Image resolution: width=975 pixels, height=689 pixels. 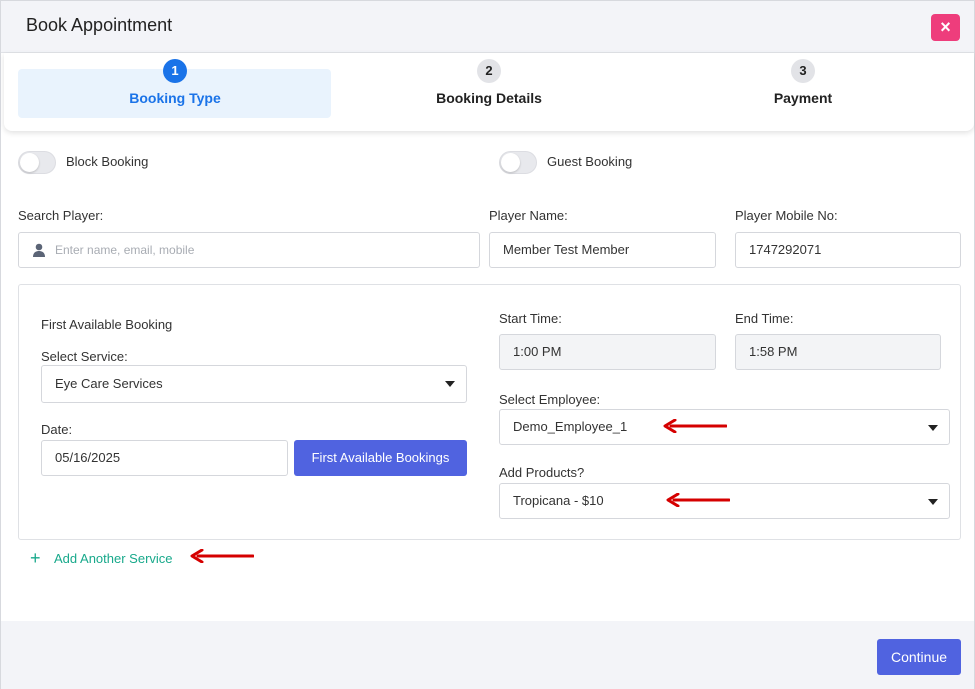 What do you see at coordinates (175, 71) in the screenshot?
I see `step-number: 1` at bounding box center [175, 71].